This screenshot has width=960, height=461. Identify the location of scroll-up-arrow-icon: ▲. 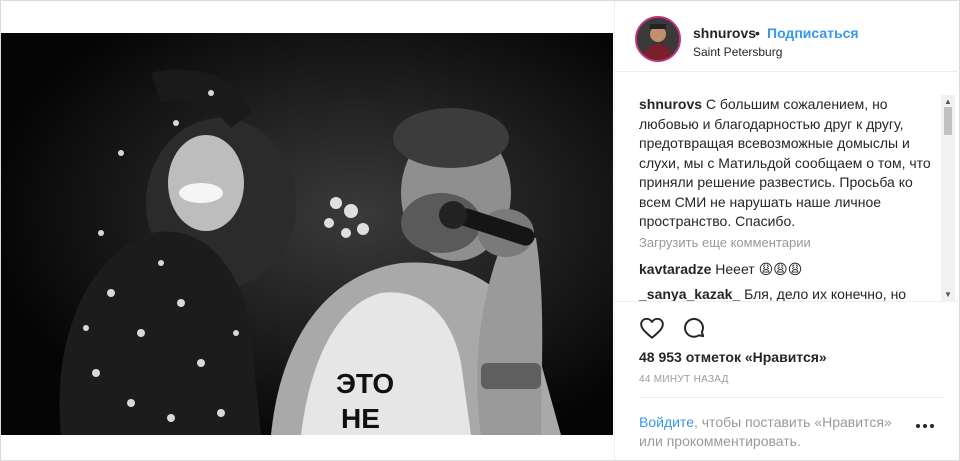
(948, 101).